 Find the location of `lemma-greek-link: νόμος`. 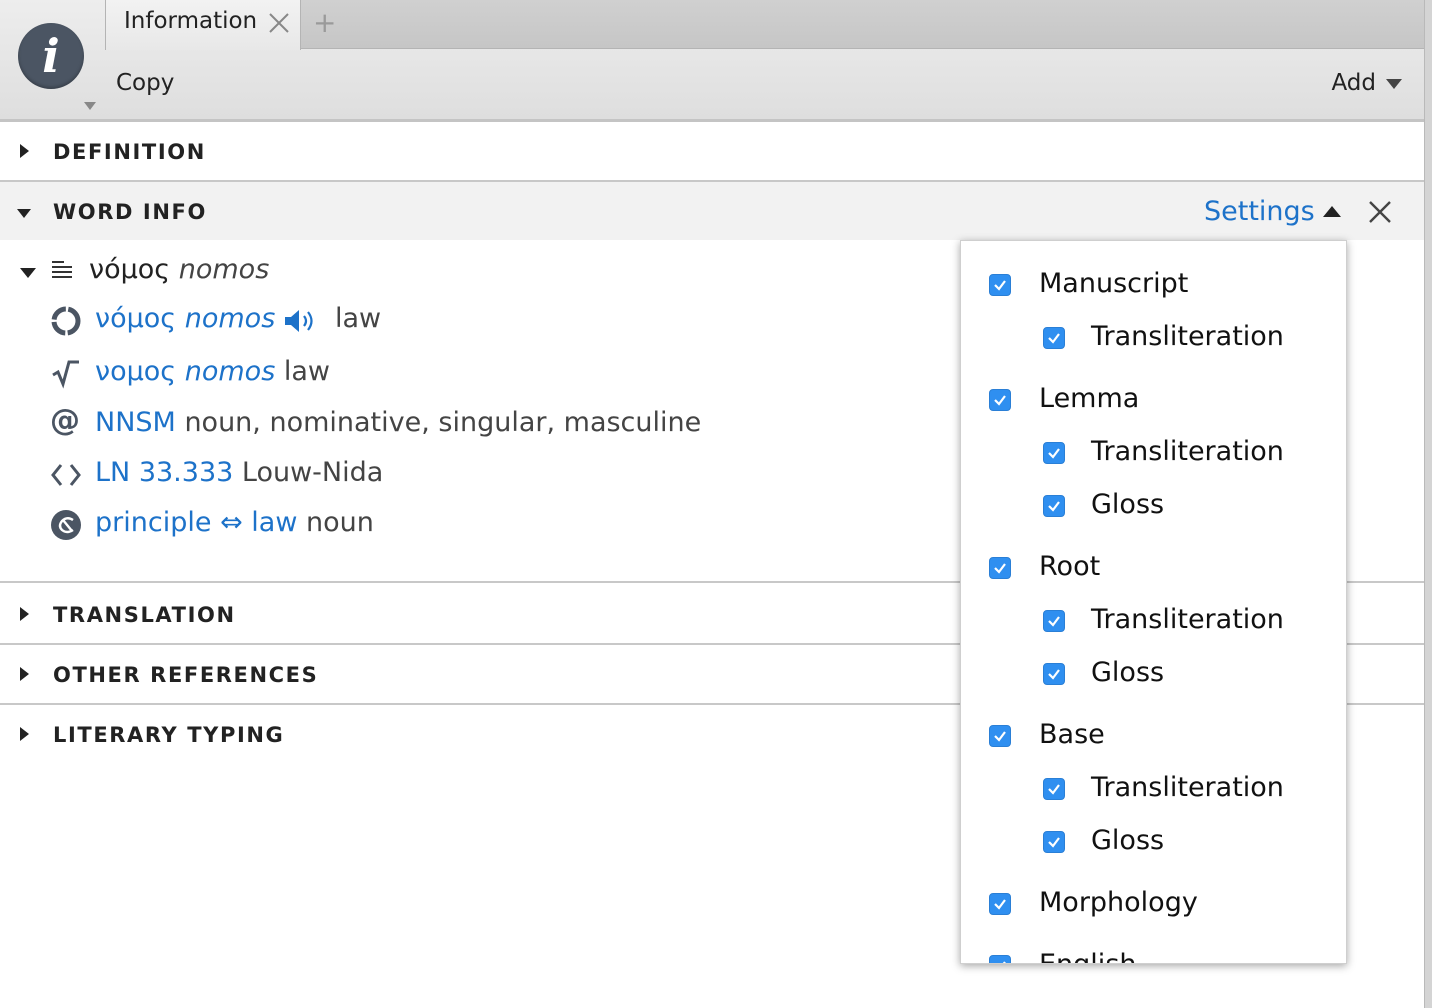

lemma-greek-link: νόμος is located at coordinates (135, 318).